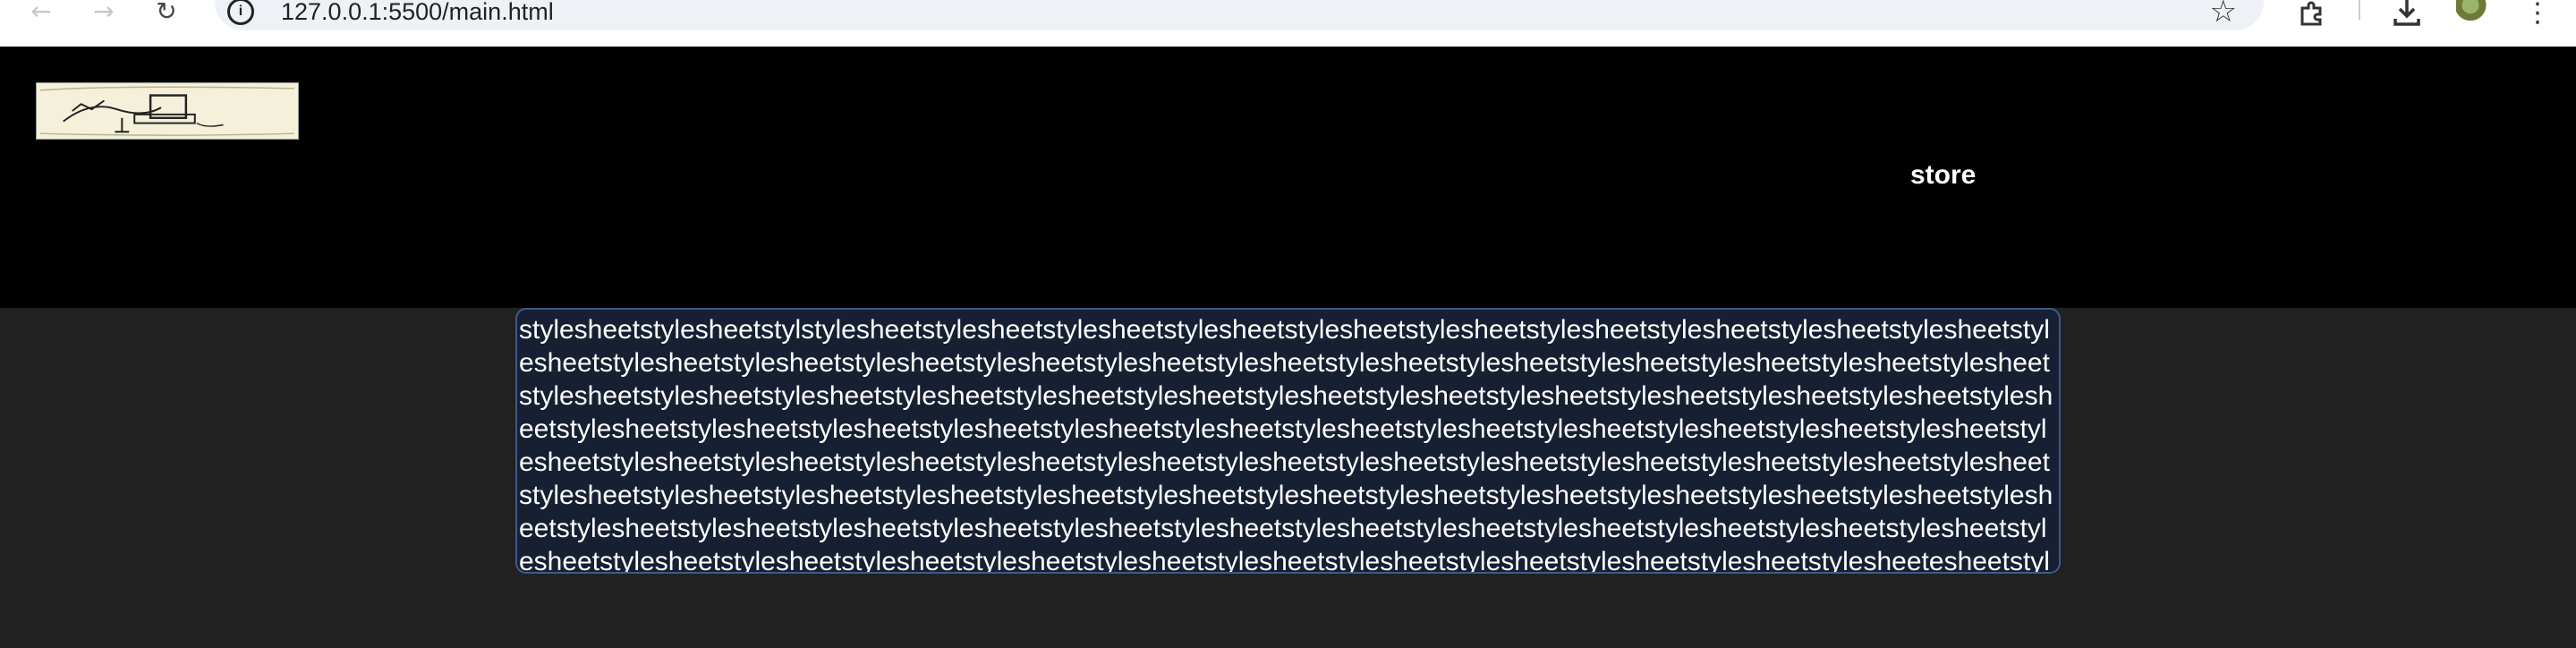  Describe the element at coordinates (2474, 12) in the screenshot. I see `avatar` at that location.